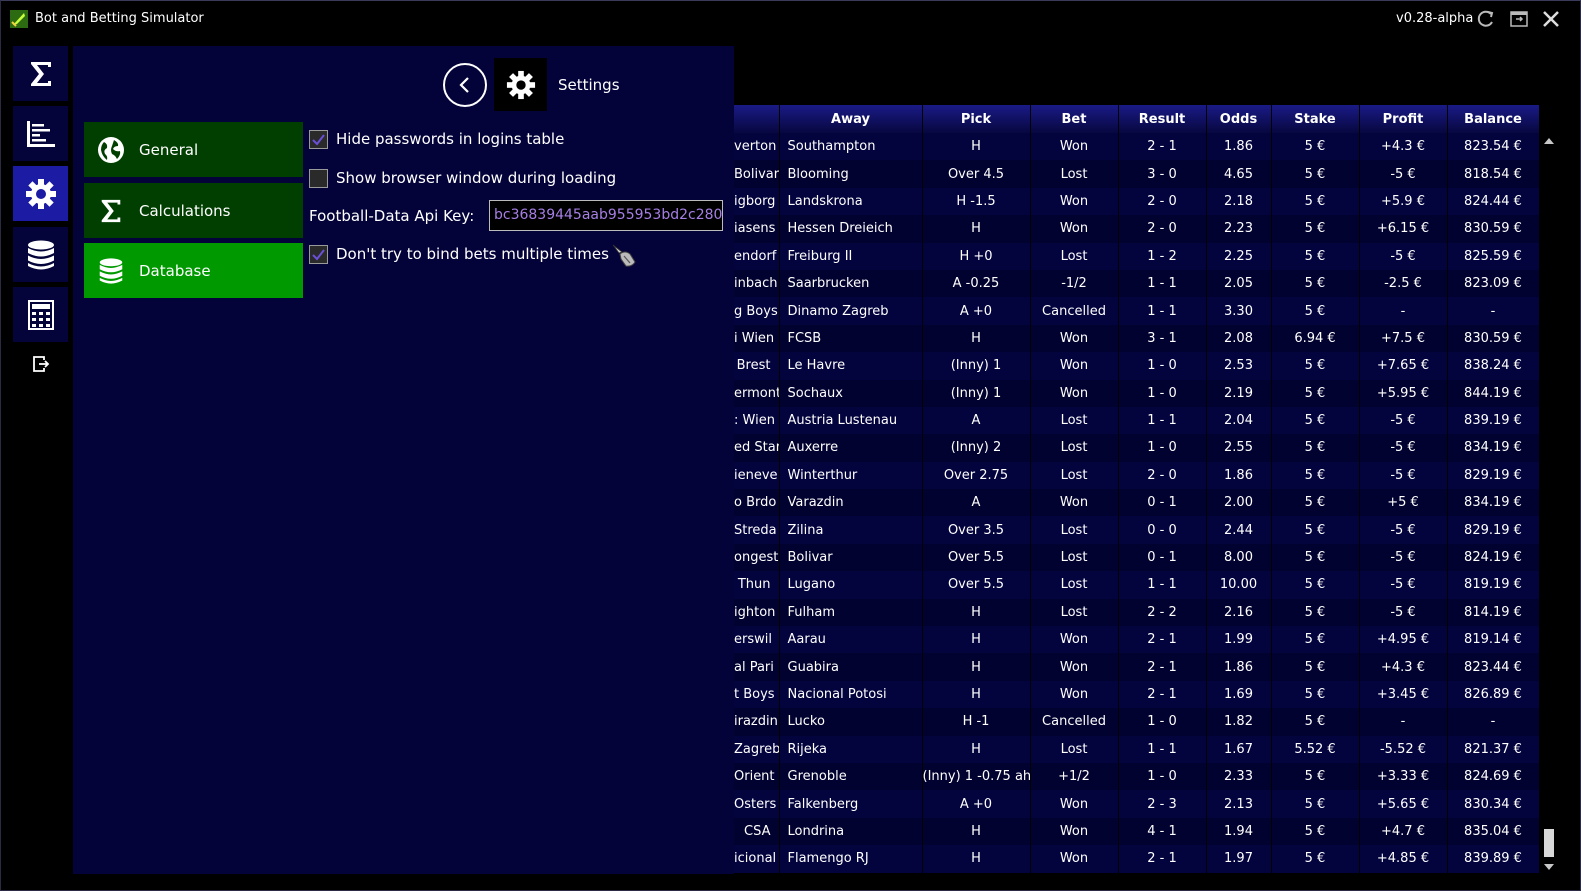 This screenshot has width=1581, height=891. Describe the element at coordinates (624, 255) in the screenshot. I see `mouse-cursor-icon` at that location.